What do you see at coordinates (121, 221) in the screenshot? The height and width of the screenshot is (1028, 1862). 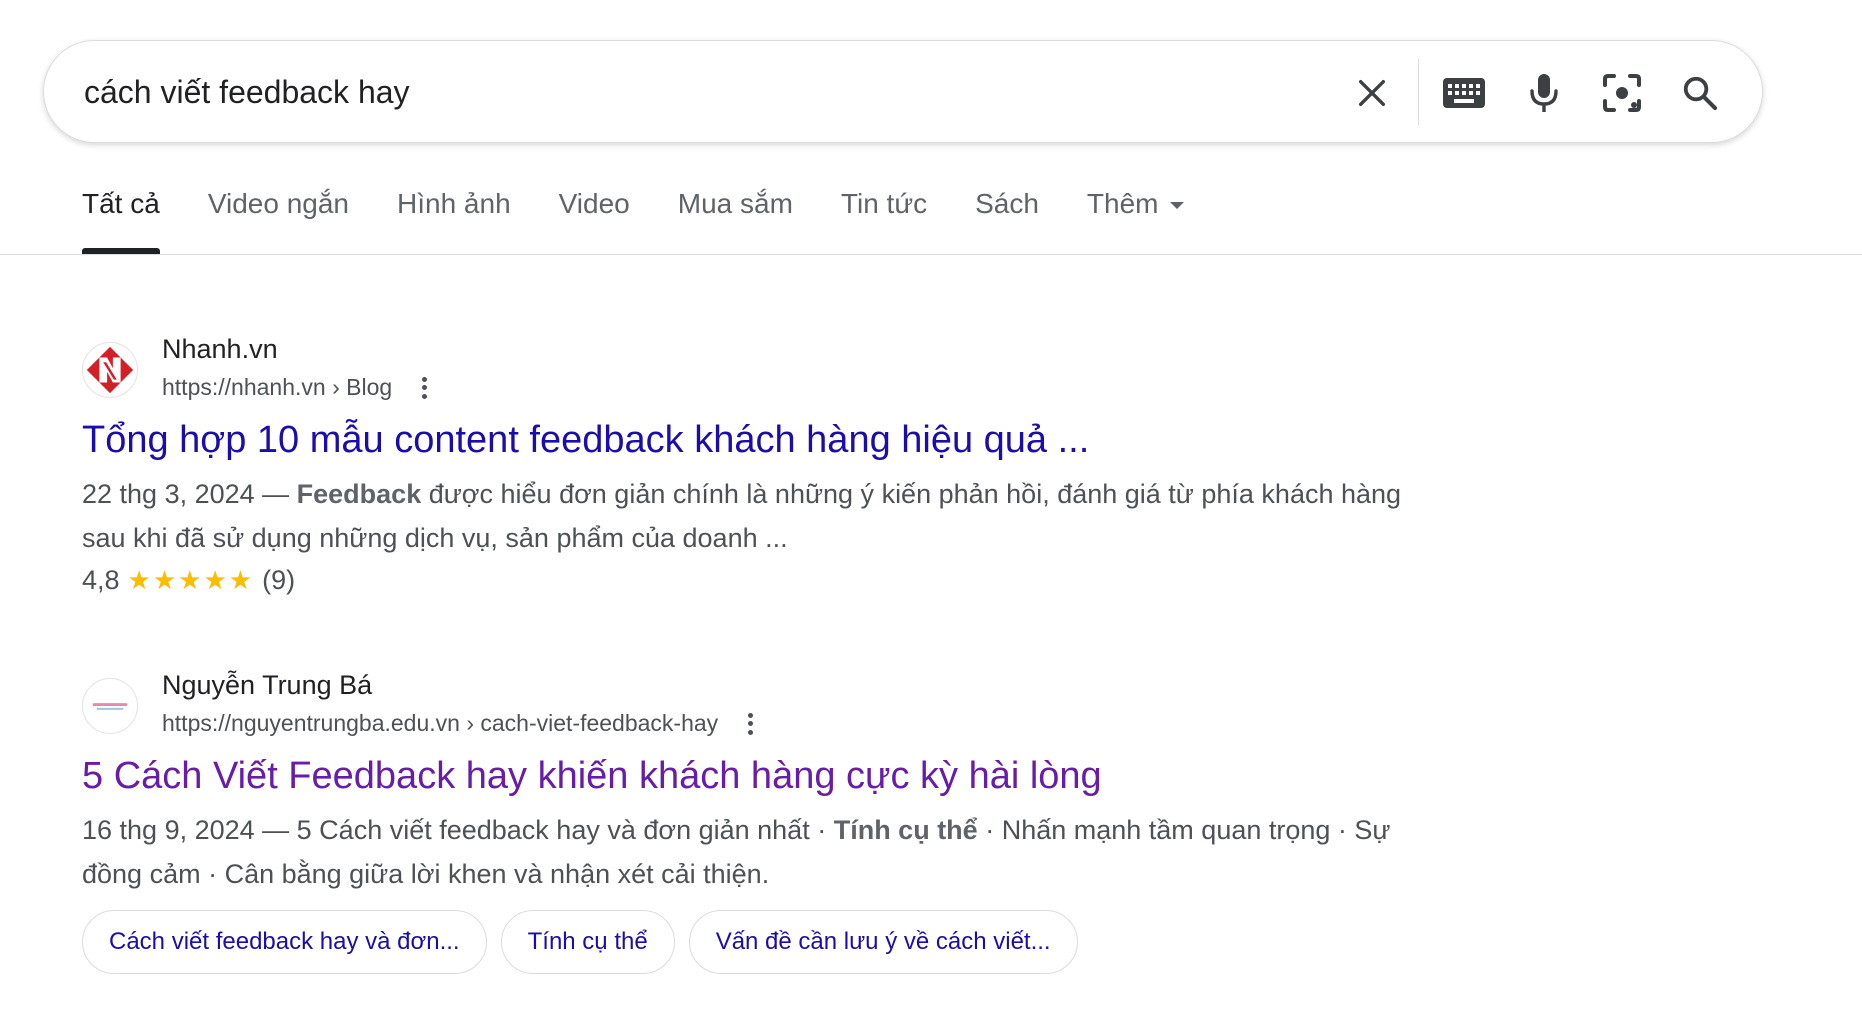 I see `tab-all: Tất cả` at bounding box center [121, 221].